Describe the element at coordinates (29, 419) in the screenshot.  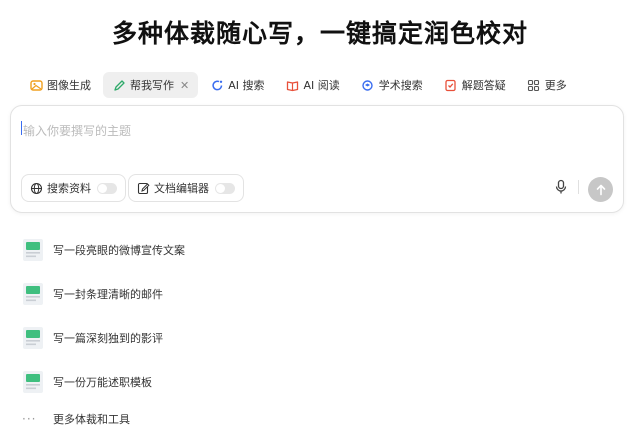
I see `ellipsis-icon: ···` at that location.